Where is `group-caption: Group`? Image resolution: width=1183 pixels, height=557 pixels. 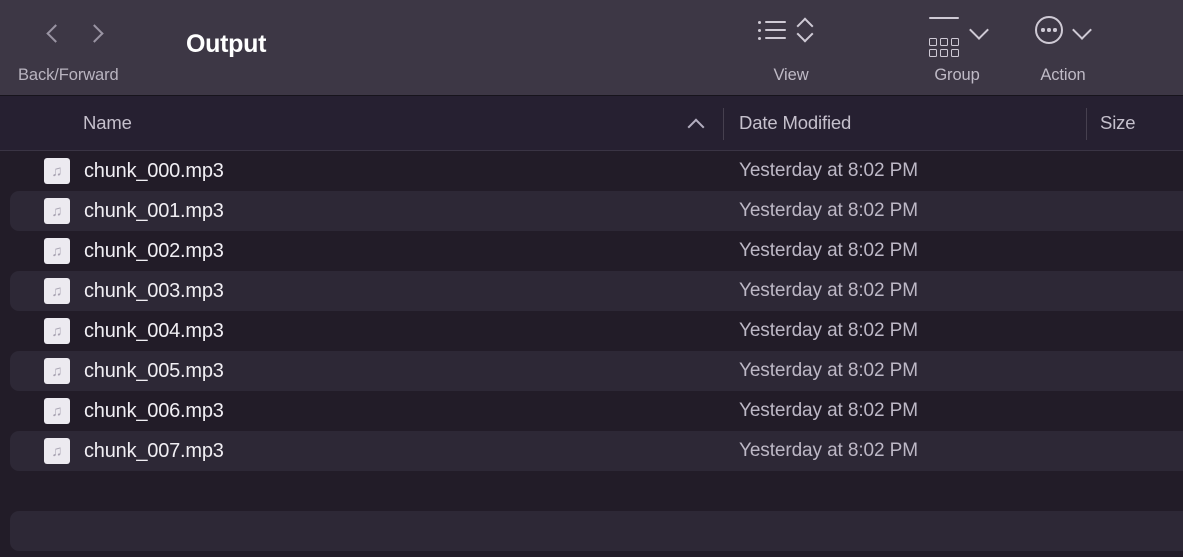
group-caption: Group is located at coordinates (957, 75).